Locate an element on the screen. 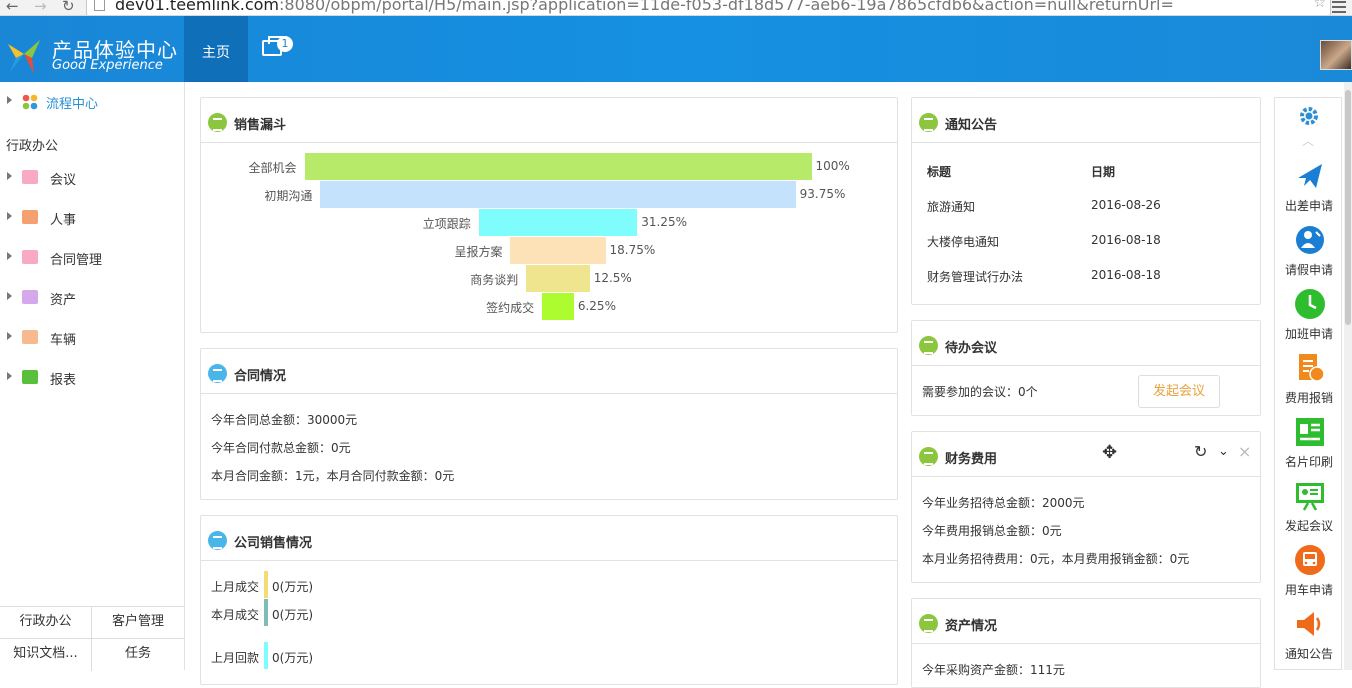 This screenshot has height=688, width=1352. scrollbar-thumb is located at coordinates (1348, 207).